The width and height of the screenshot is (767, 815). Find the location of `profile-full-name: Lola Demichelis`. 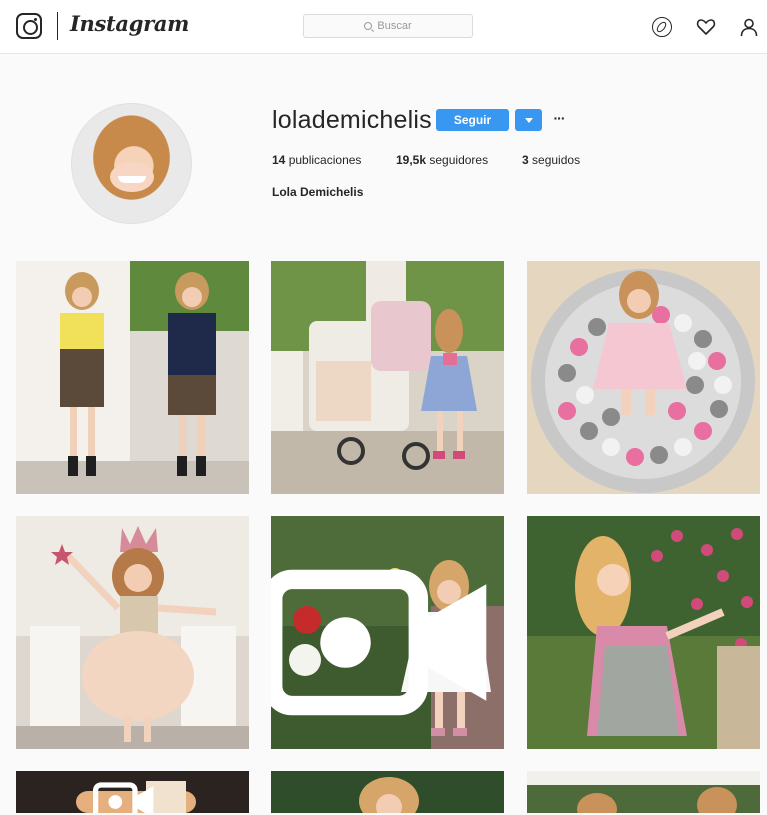

profile-full-name: Lola Demichelis is located at coordinates (318, 192).